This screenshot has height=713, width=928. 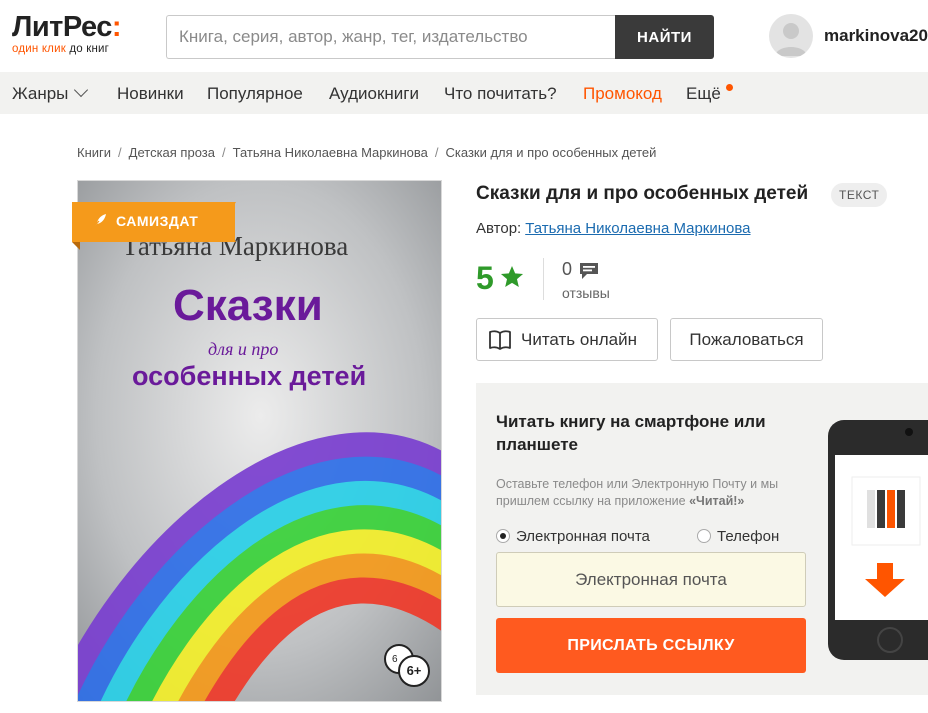 I want to click on age-rating-badge: 6+, so click(x=414, y=671).